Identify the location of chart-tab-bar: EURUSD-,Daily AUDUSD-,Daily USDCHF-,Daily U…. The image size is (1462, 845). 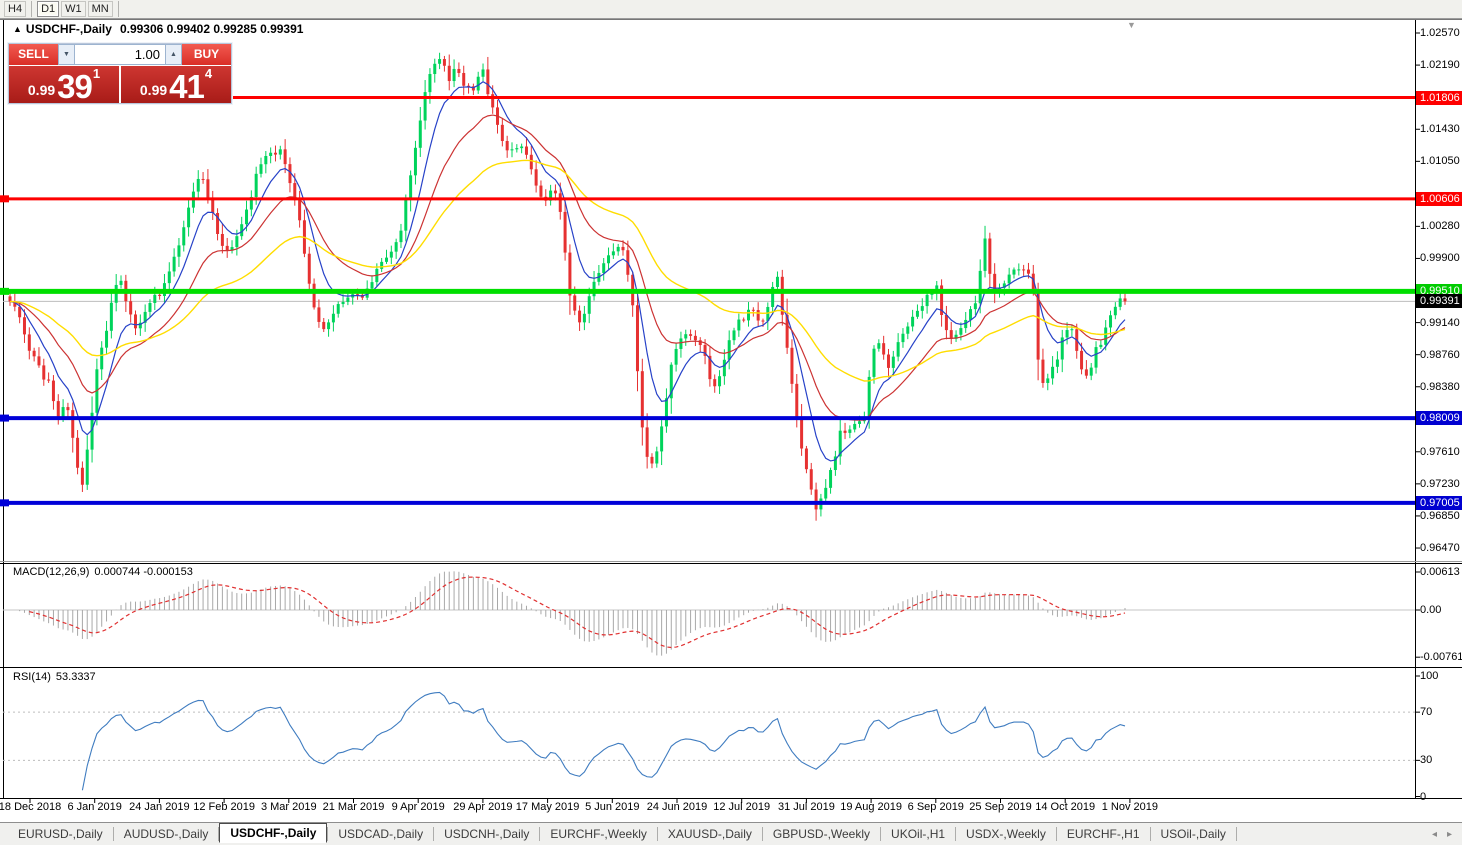
(731, 833).